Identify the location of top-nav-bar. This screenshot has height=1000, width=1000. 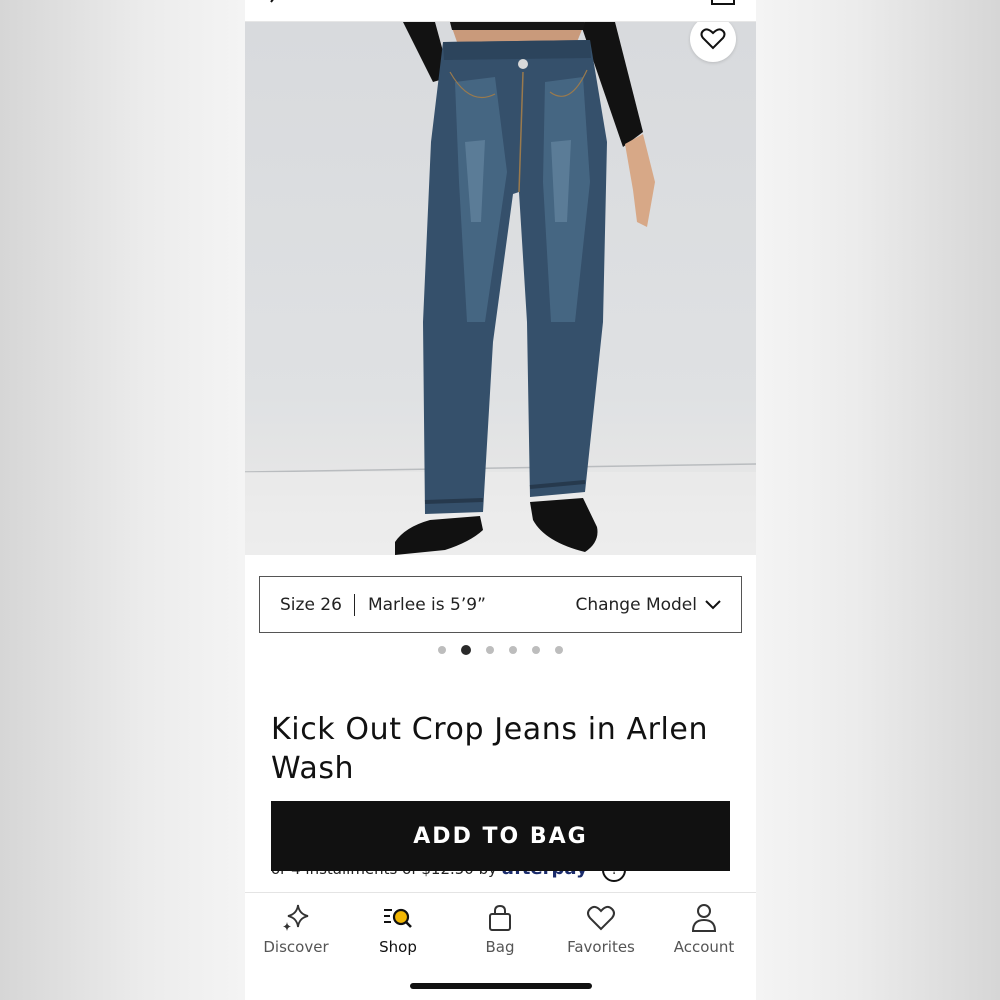
(500, 11).